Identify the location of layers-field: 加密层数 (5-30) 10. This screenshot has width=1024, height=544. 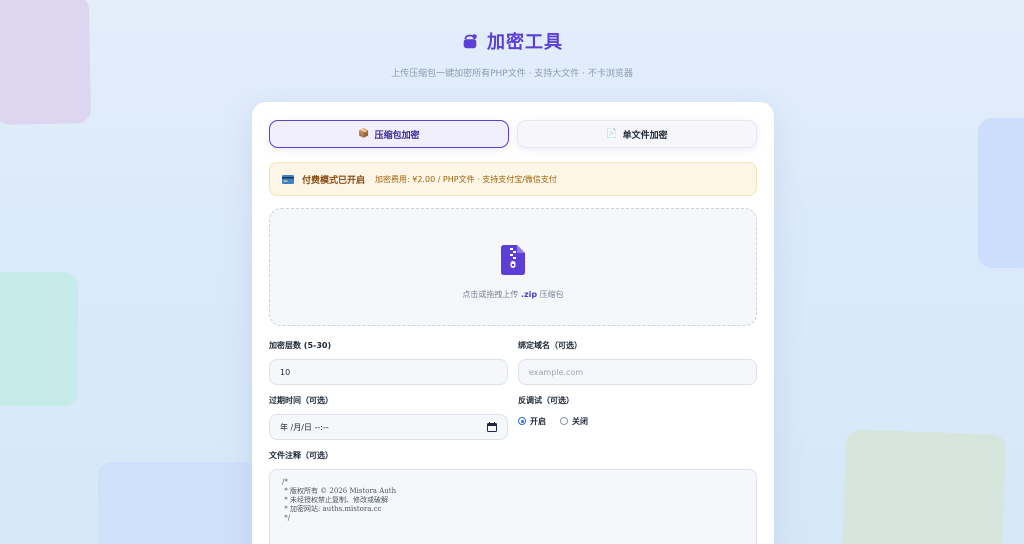
(388, 362).